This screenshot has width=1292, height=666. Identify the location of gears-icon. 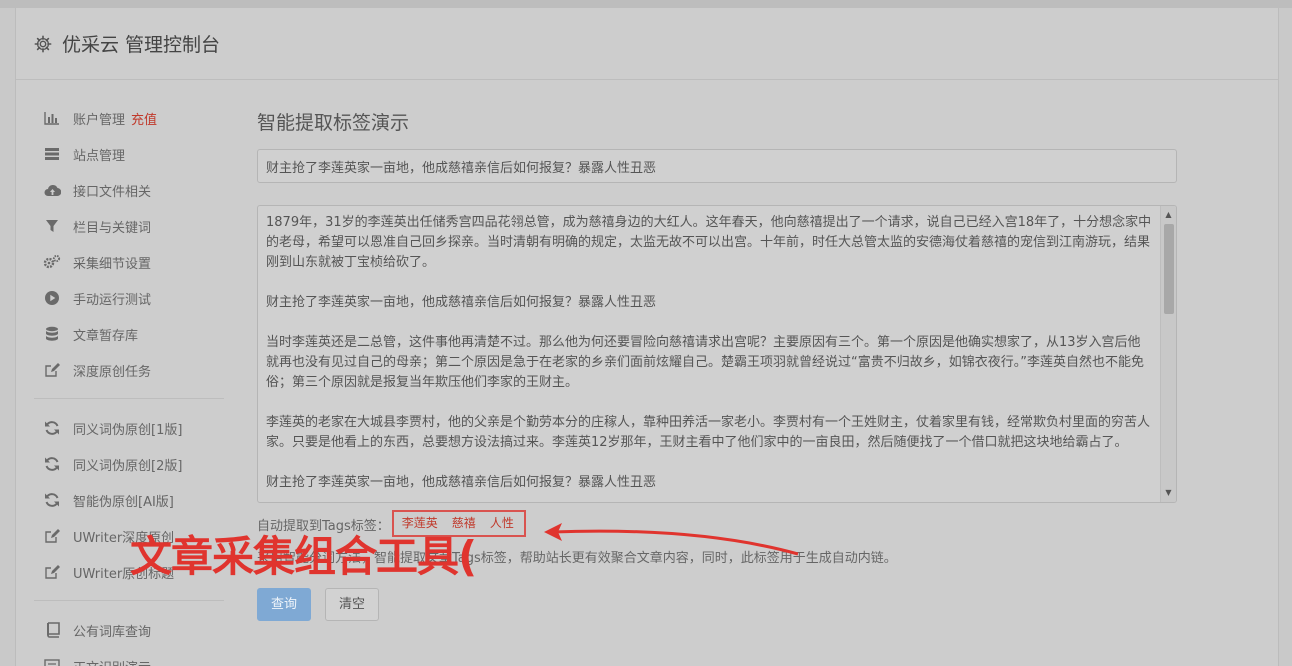
(52, 262).